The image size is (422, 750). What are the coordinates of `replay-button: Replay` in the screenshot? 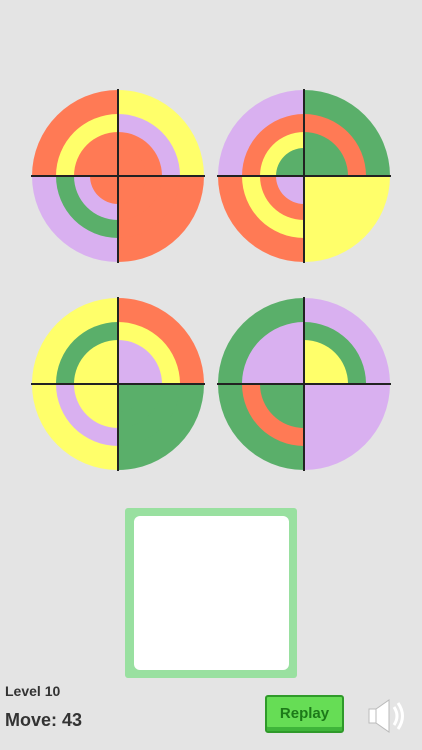 It's located at (304, 714).